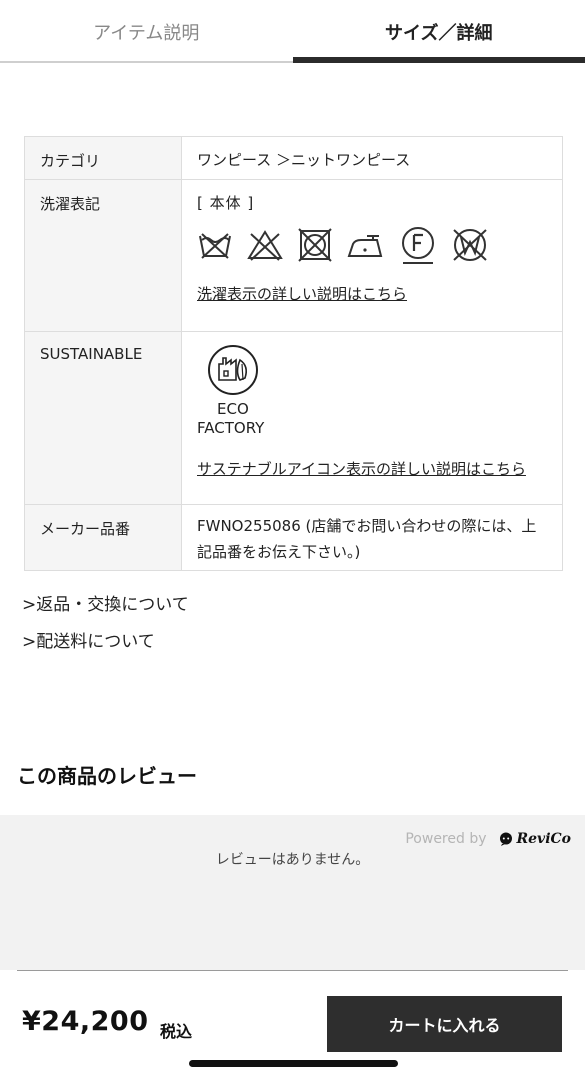  I want to click on price: ¥24,200, so click(85, 1021).